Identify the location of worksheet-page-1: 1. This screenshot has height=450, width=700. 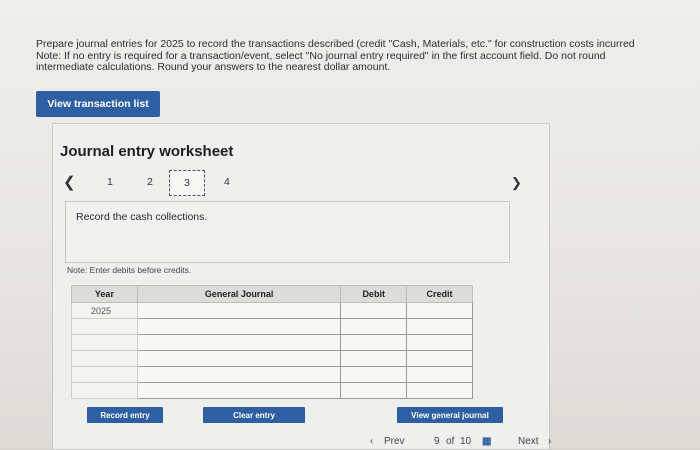
(110, 182).